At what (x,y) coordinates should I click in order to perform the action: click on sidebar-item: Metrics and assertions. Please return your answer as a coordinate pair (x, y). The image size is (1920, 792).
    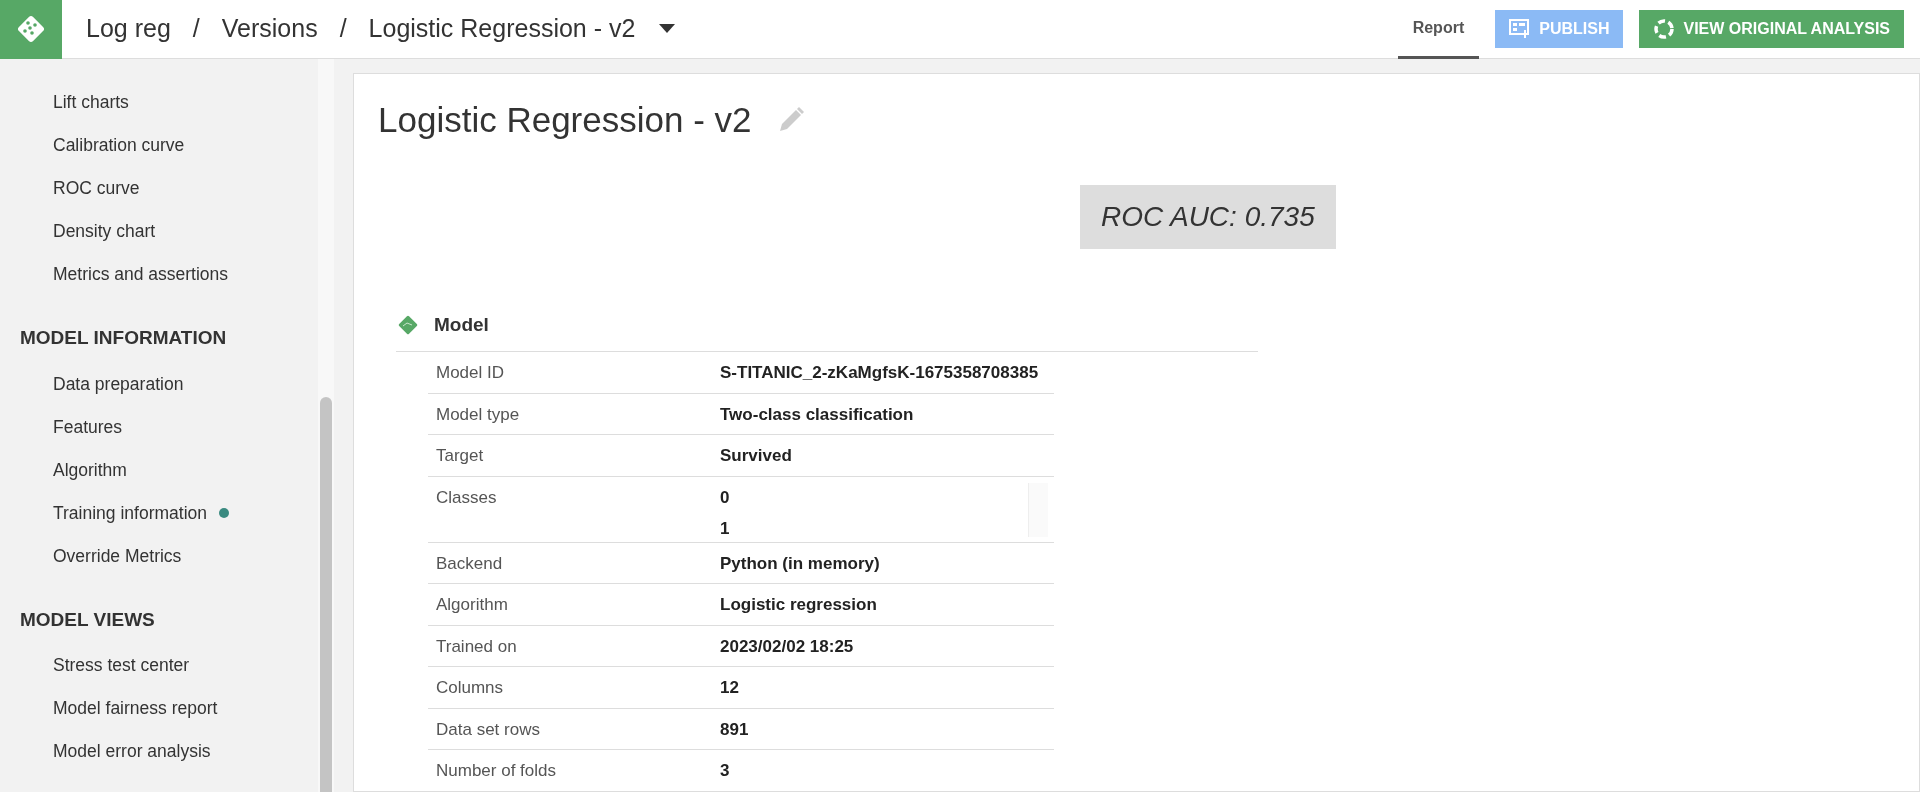
    Looking at the image, I should click on (159, 274).